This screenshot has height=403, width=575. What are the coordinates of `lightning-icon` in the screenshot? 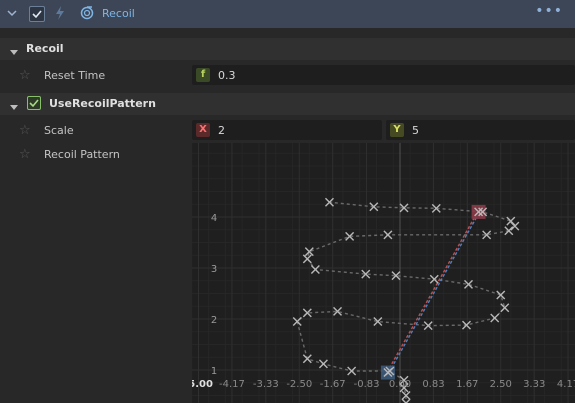 It's located at (60, 14).